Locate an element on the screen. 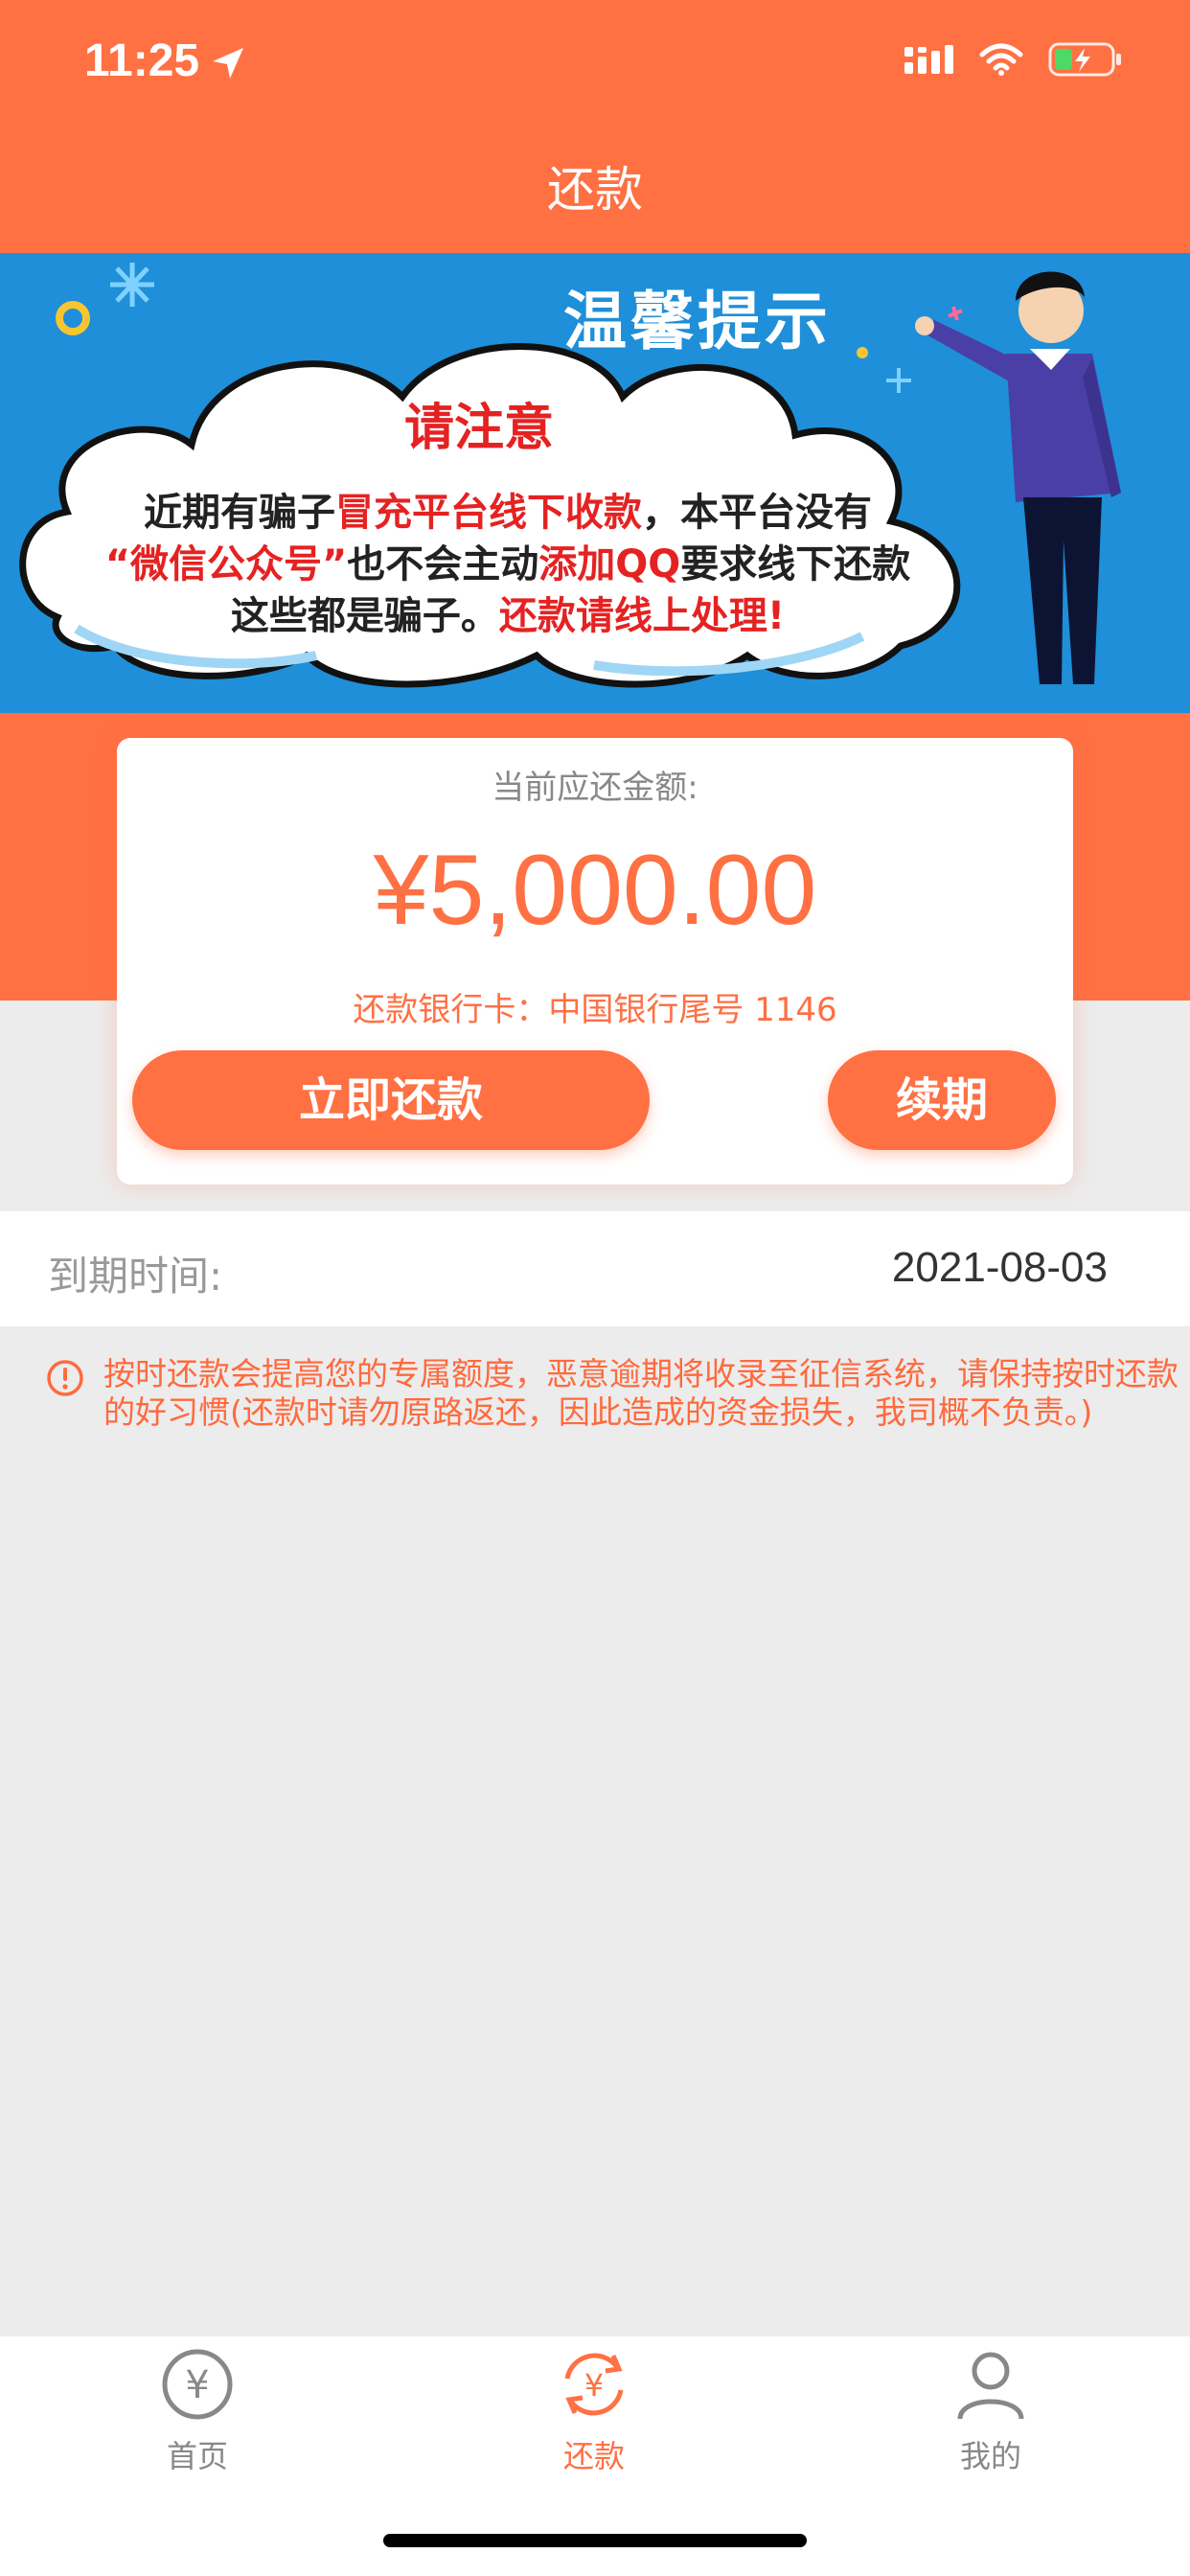 The width and height of the screenshot is (1190, 2576). due-date-value: 2021-08-03 is located at coordinates (1000, 1267).